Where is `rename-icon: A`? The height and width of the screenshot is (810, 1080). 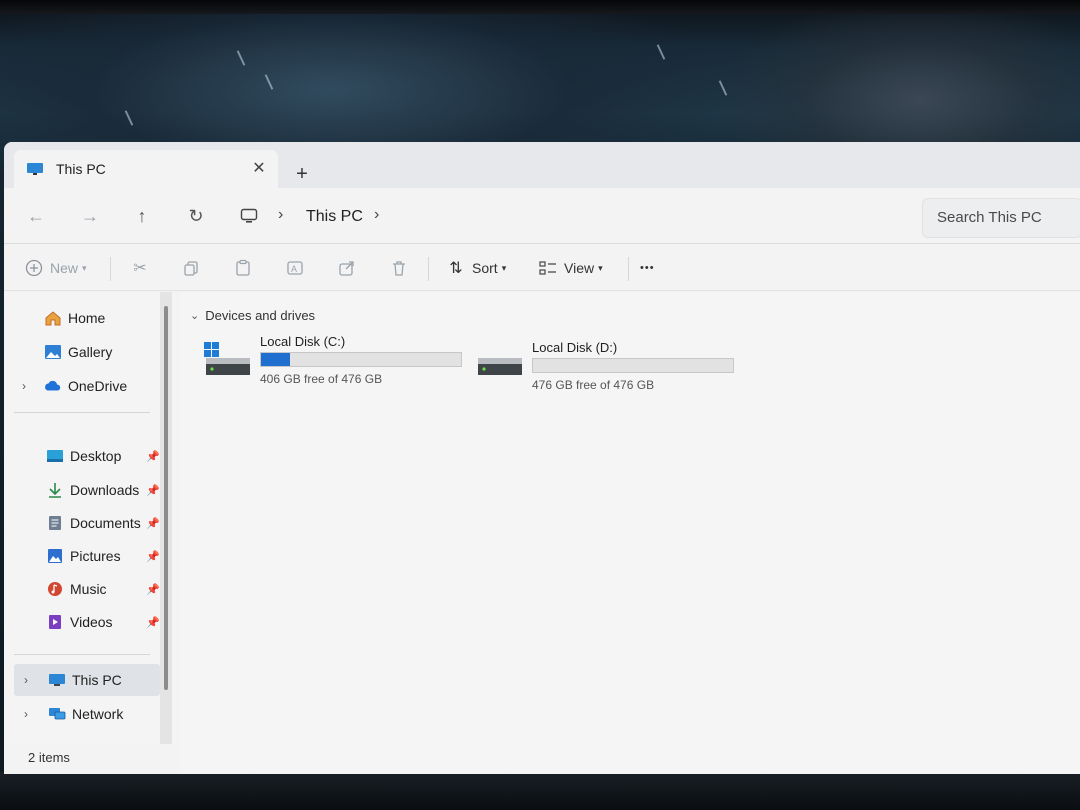 rename-icon: A is located at coordinates (295, 268).